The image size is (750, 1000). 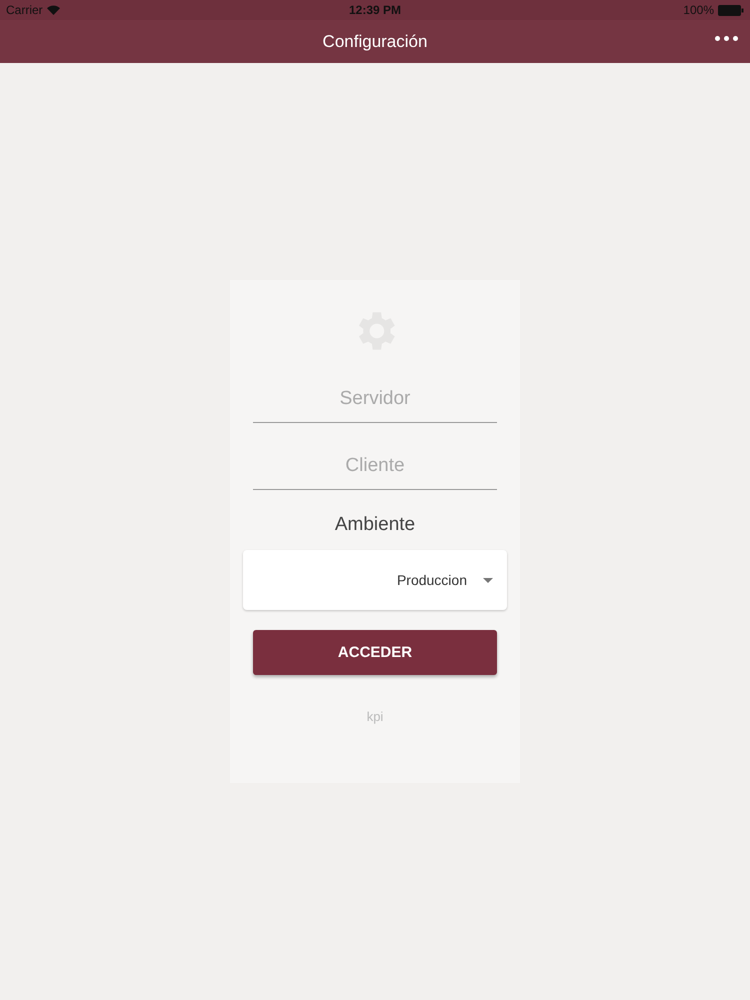 I want to click on caret-icon, so click(x=488, y=580).